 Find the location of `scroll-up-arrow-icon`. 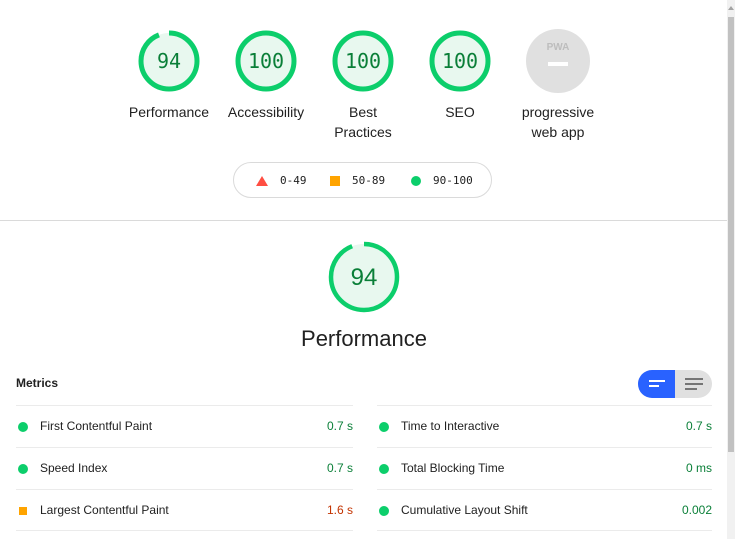

scroll-up-arrow-icon is located at coordinates (731, 8).